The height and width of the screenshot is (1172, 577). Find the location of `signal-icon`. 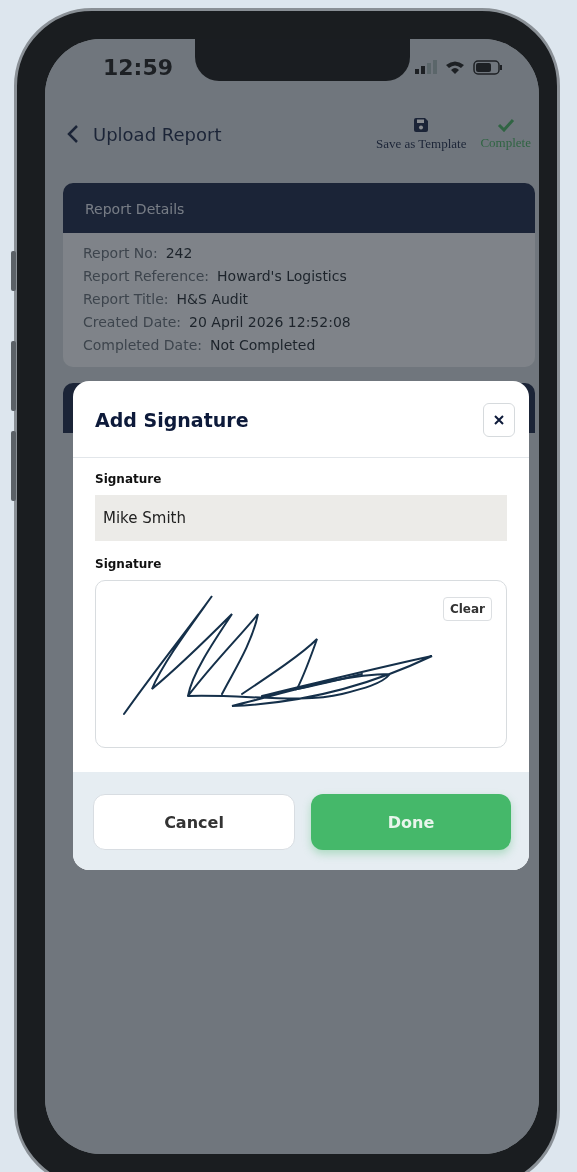

signal-icon is located at coordinates (426, 67).